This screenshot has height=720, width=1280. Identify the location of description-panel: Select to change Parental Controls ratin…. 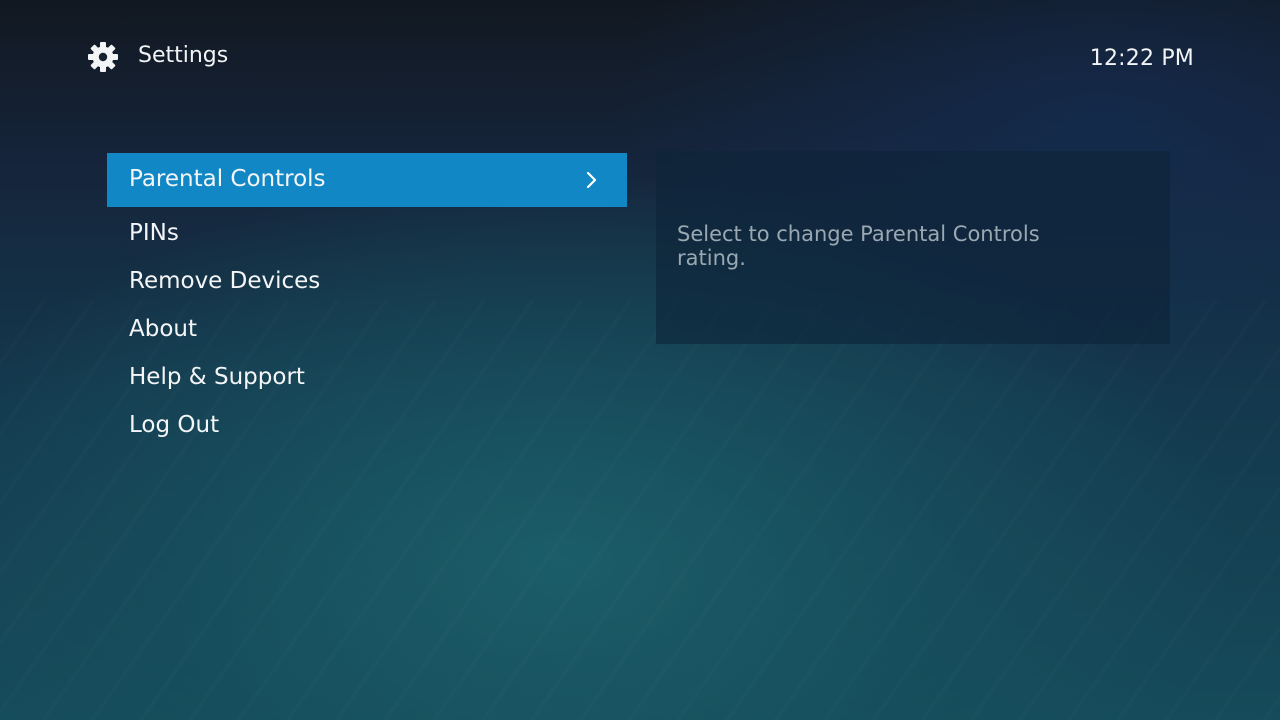
(913, 247).